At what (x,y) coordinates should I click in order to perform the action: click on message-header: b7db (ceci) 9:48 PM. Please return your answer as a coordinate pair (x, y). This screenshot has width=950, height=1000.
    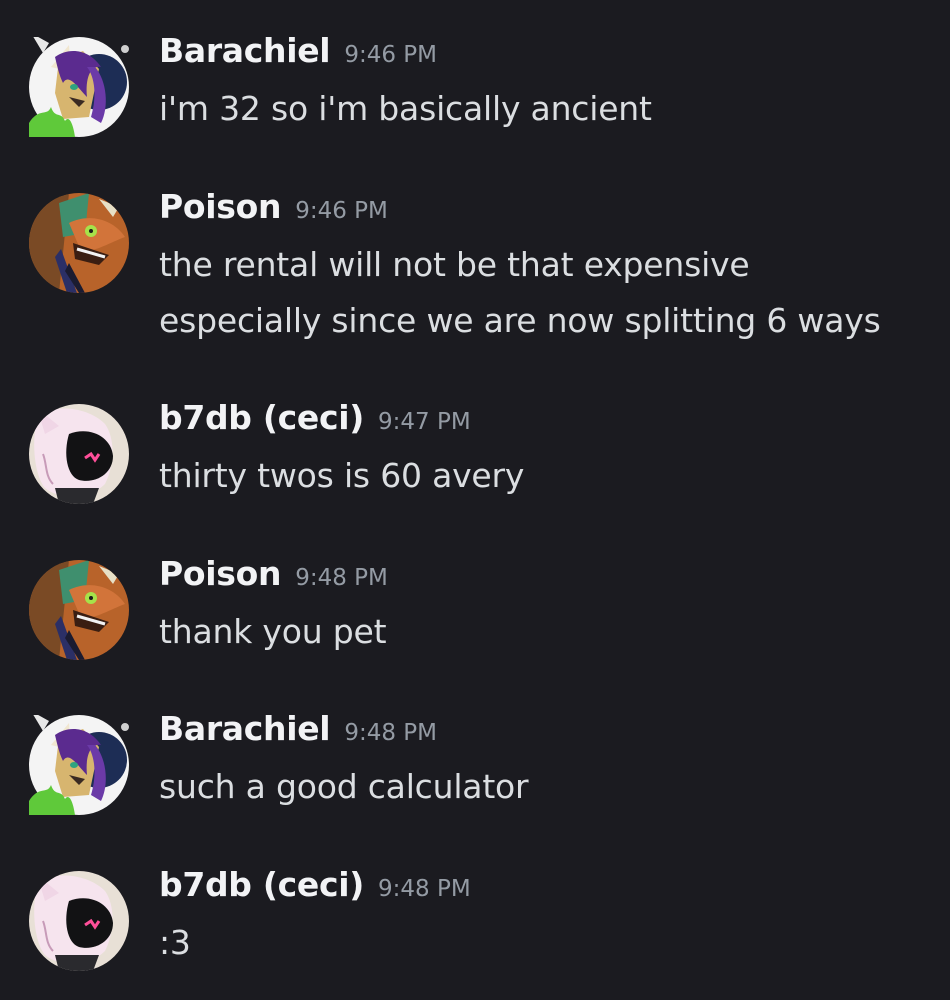
    Looking at the image, I should click on (544, 890).